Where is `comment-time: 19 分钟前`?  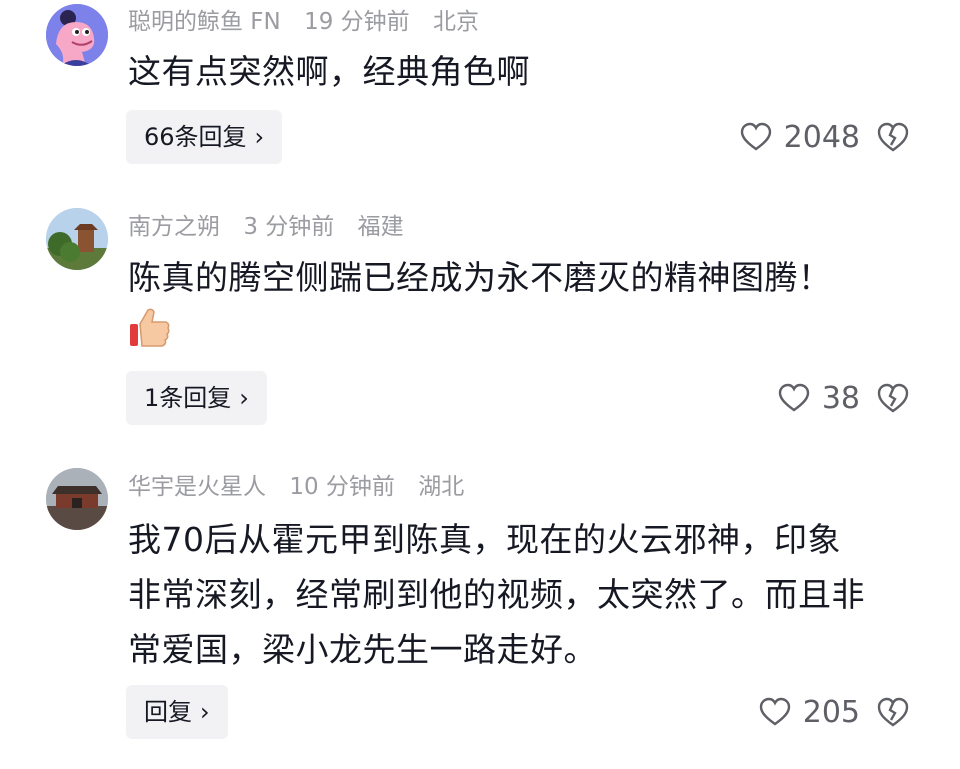
comment-time: 19 分钟前 is located at coordinates (357, 22).